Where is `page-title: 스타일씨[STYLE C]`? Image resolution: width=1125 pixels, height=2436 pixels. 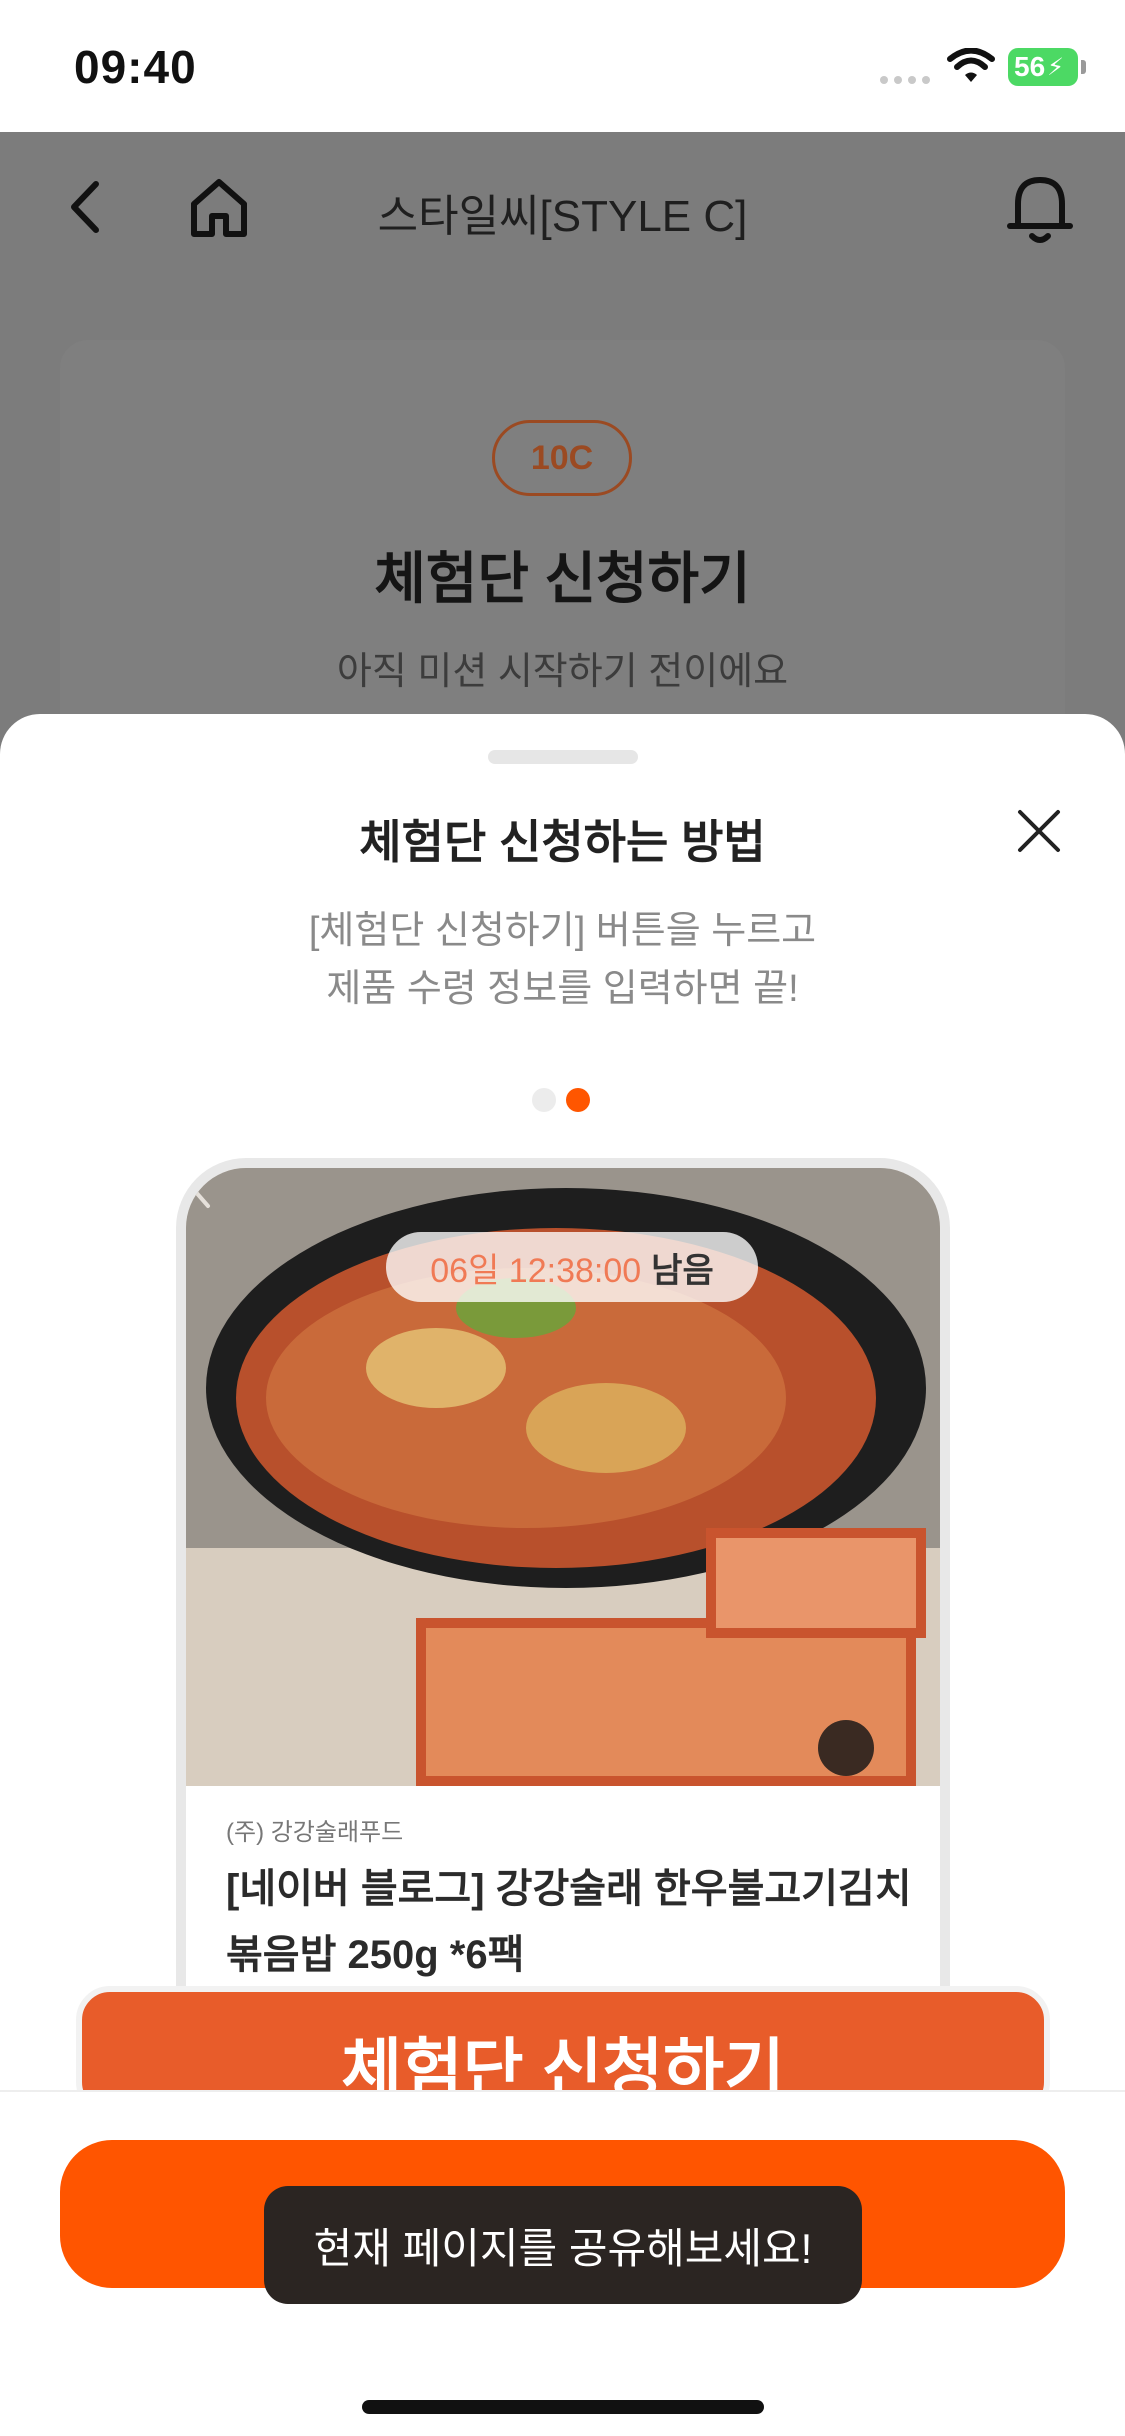 page-title: 스타일씨[STYLE C] is located at coordinates (562, 216).